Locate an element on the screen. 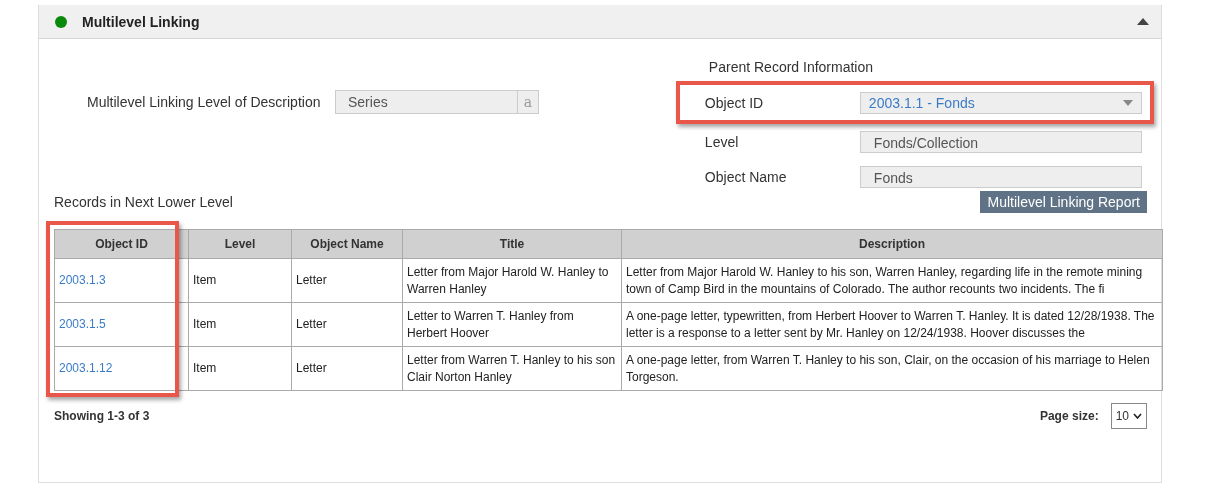 Image resolution: width=1229 pixels, height=500 pixels. collapse-caret-icon is located at coordinates (1143, 21).